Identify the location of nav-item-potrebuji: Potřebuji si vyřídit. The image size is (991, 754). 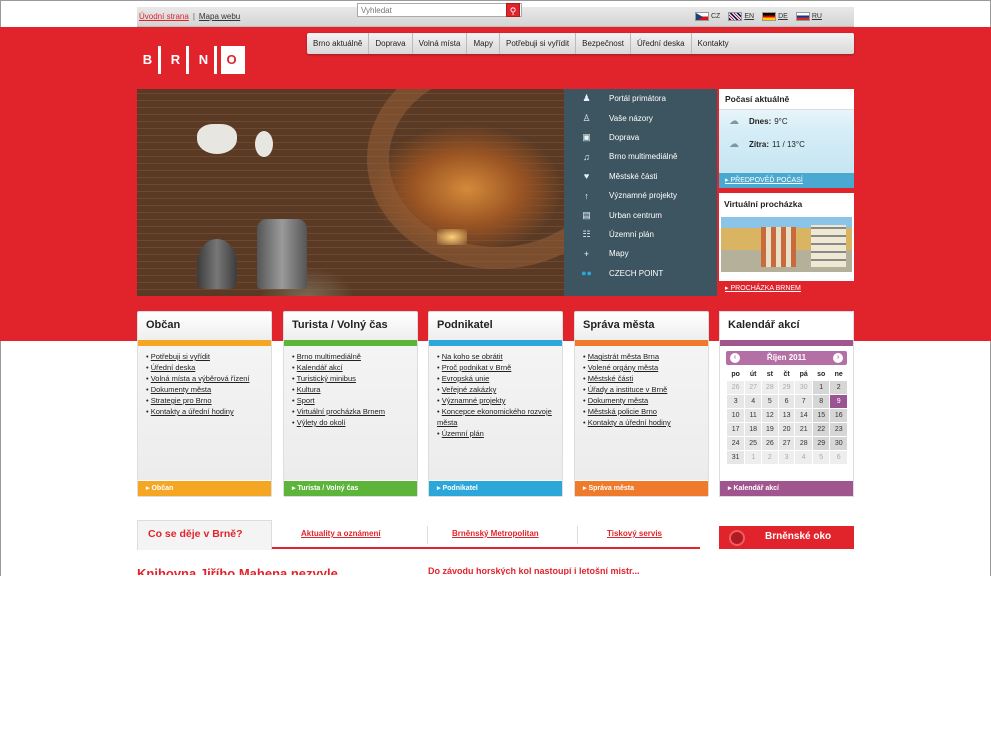
(538, 43).